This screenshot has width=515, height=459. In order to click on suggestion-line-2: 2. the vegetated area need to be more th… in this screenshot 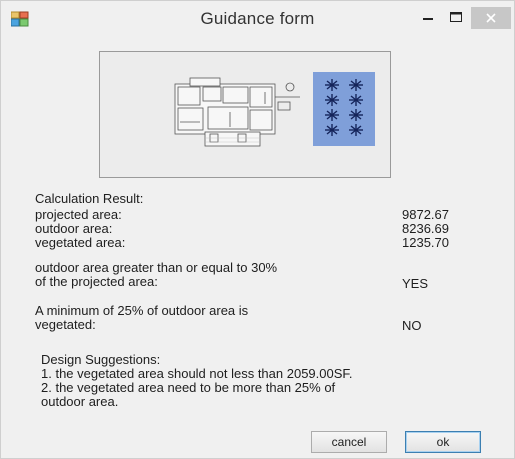, I will do `click(188, 387)`.